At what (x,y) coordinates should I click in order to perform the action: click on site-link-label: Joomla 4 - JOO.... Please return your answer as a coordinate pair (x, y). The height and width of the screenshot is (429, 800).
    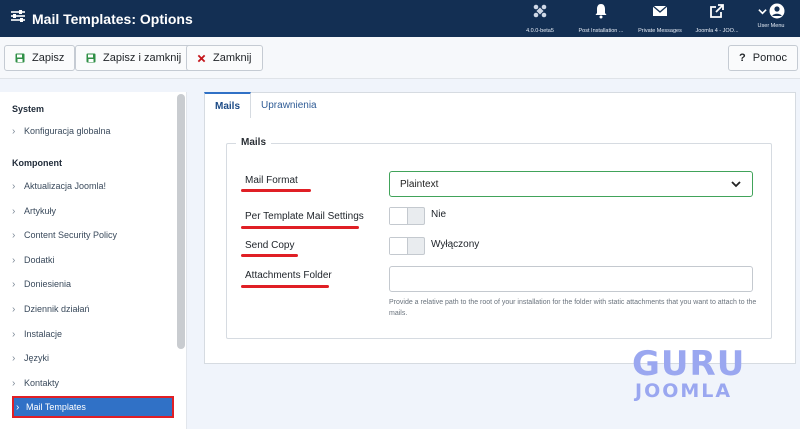
    Looking at the image, I should click on (717, 31).